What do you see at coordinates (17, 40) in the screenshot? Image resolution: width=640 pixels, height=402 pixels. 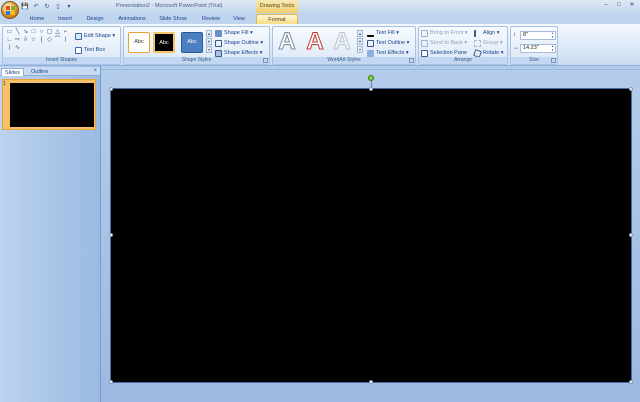 I see `right-arrow-shape-icon: ⇨` at bounding box center [17, 40].